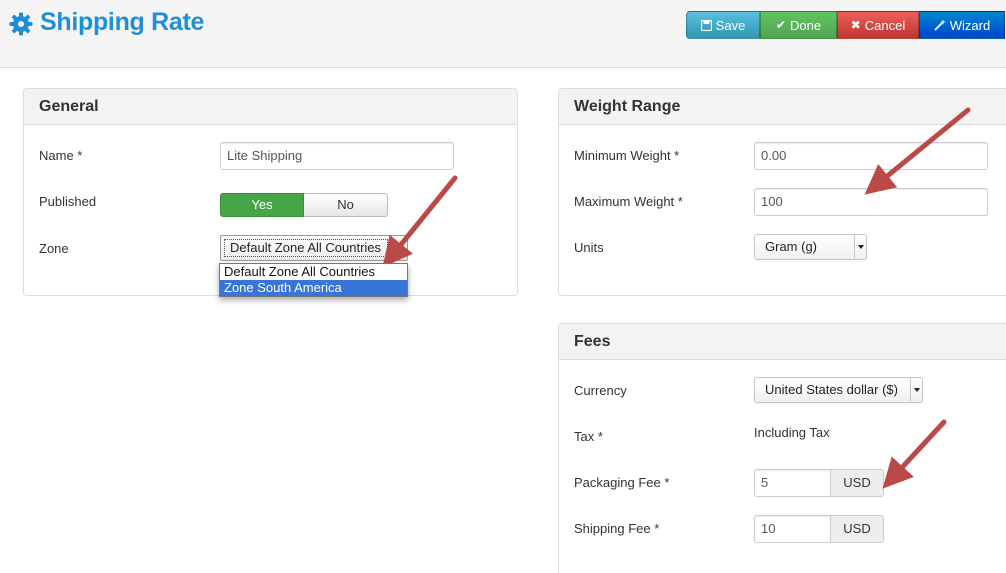 Image resolution: width=1006 pixels, height=573 pixels. I want to click on packaging-fee-input: 5, so click(792, 483).